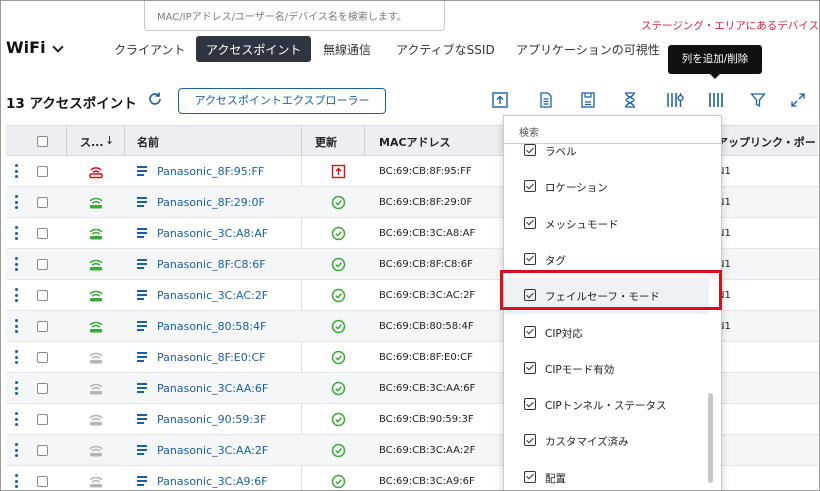 The image size is (820, 491). What do you see at coordinates (42, 141) in the screenshot?
I see `select-all-checkbox` at bounding box center [42, 141].